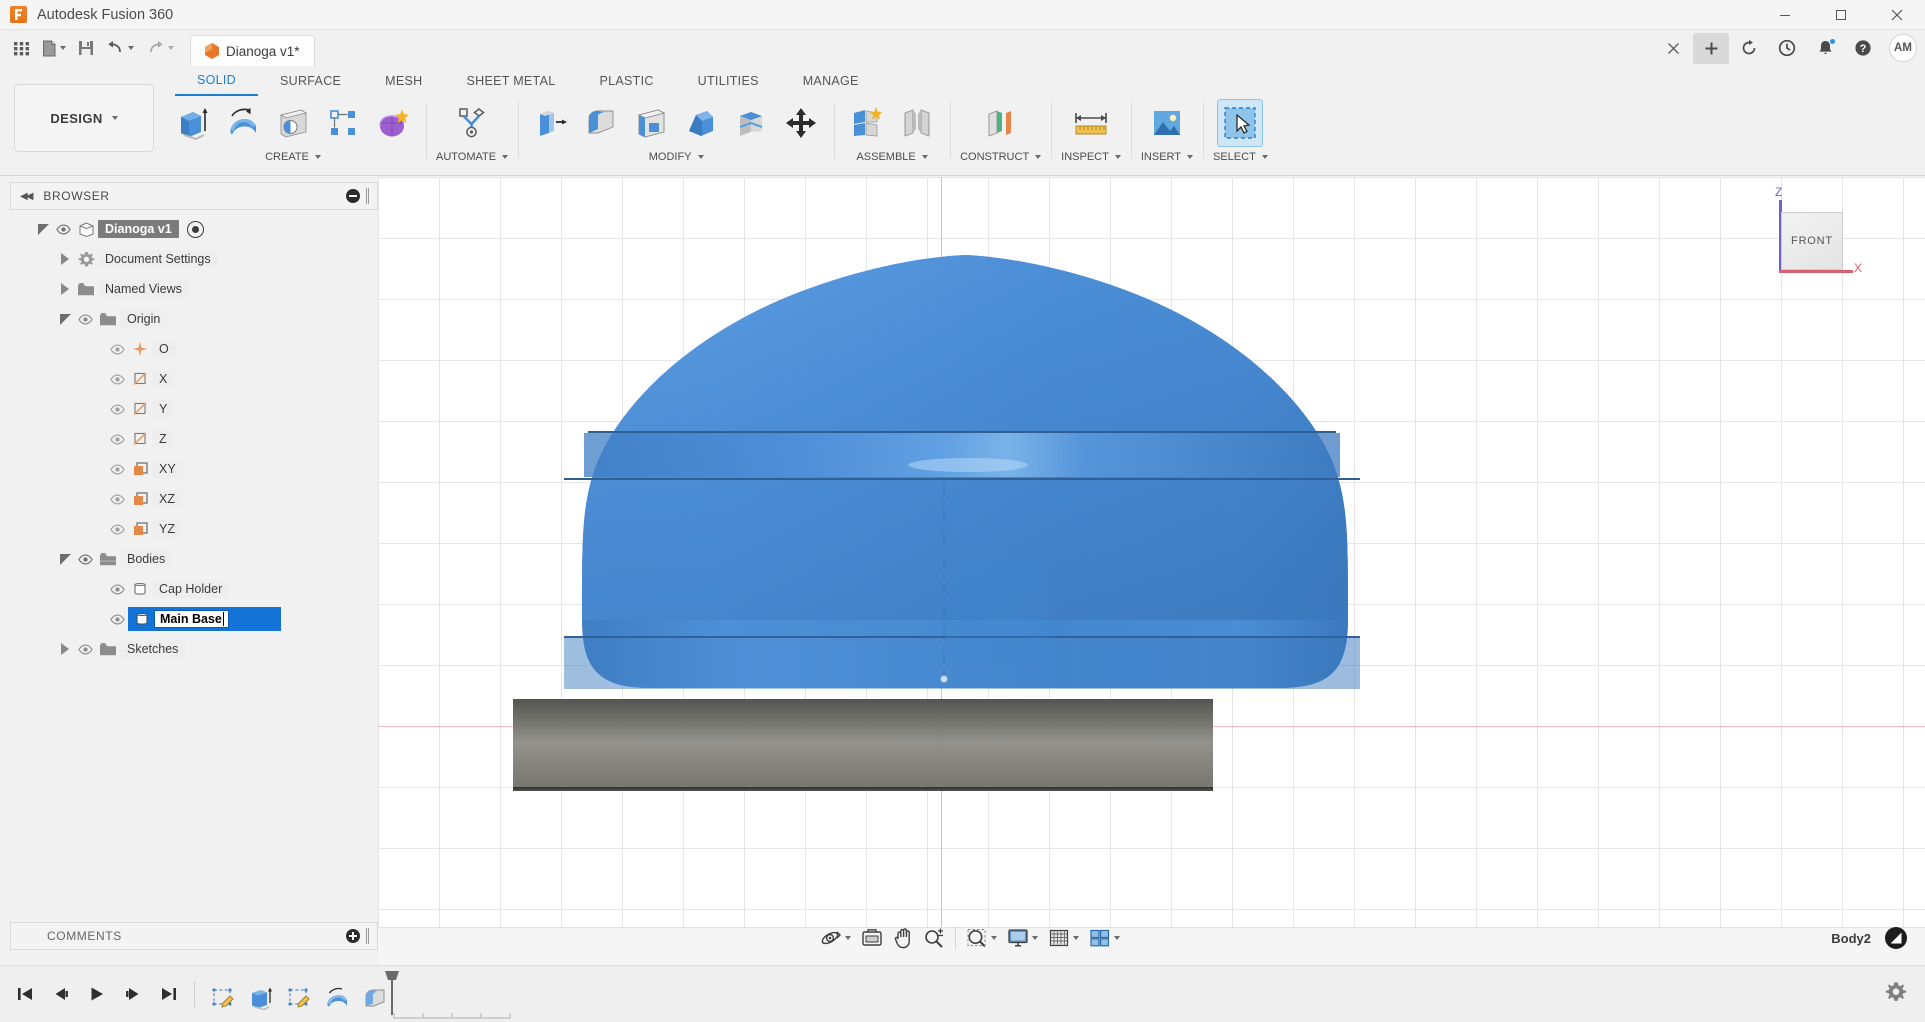 The image size is (1925, 1022). Describe the element at coordinates (892, 157) in the screenshot. I see `panel-assemble-label: ASSEMBLE` at that location.